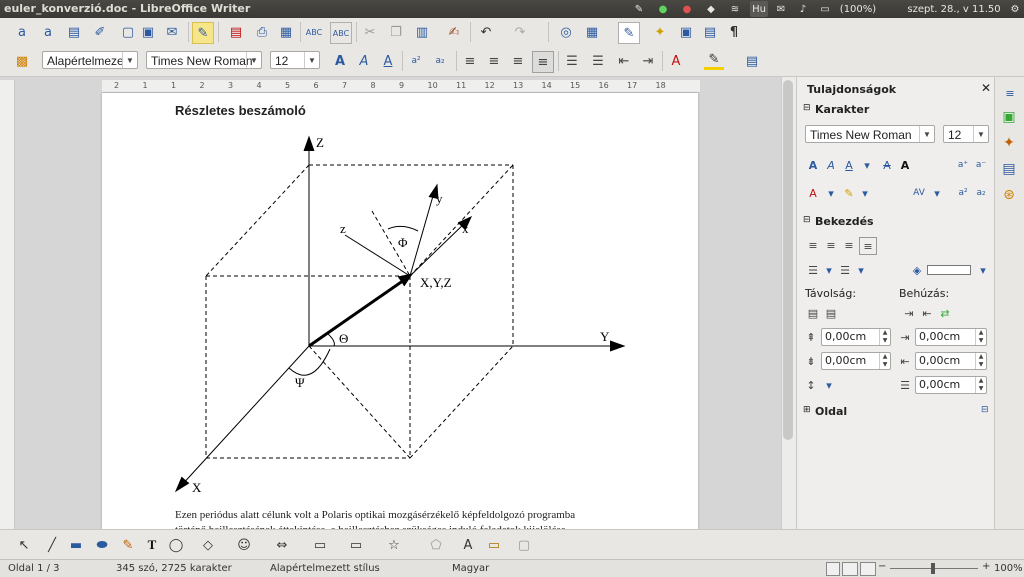  Describe the element at coordinates (518, 61) in the screenshot. I see `align-right-icon: ≡` at that location.